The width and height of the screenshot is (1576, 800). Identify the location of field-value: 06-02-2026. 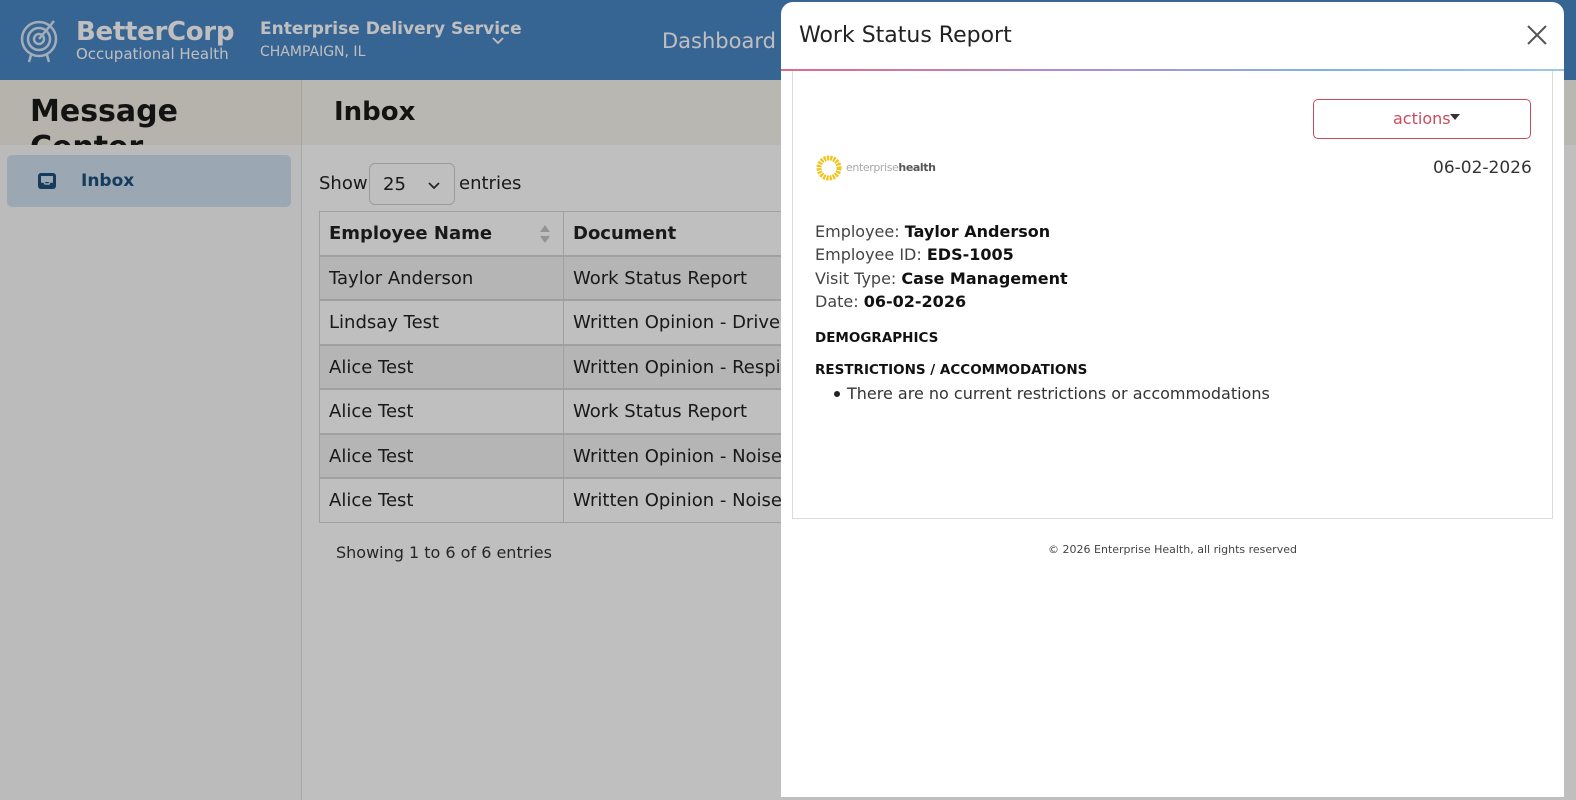
(915, 301).